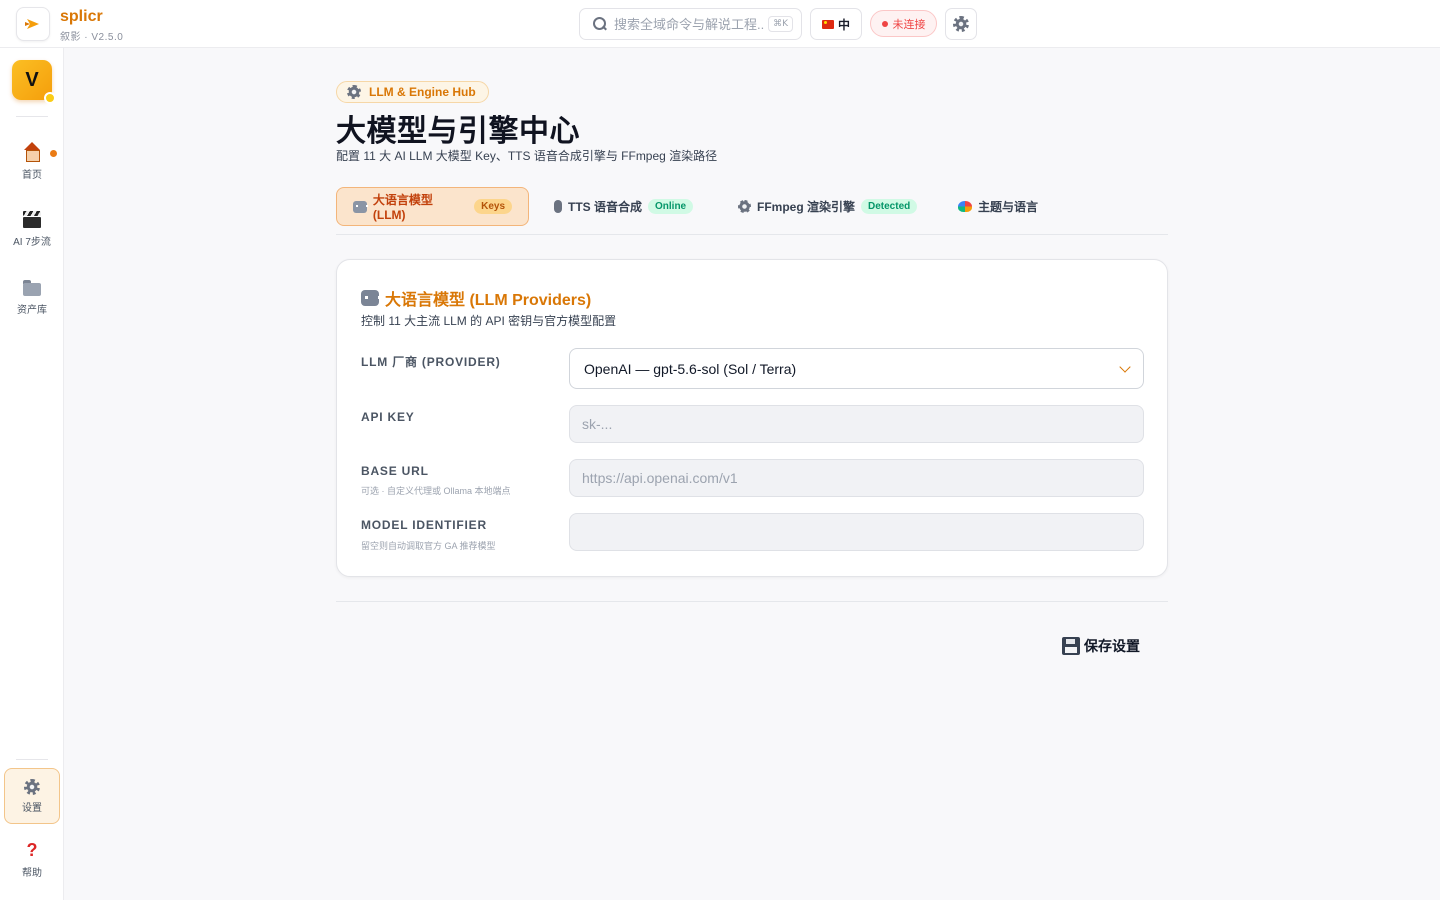  I want to click on app-logo, so click(33, 24).